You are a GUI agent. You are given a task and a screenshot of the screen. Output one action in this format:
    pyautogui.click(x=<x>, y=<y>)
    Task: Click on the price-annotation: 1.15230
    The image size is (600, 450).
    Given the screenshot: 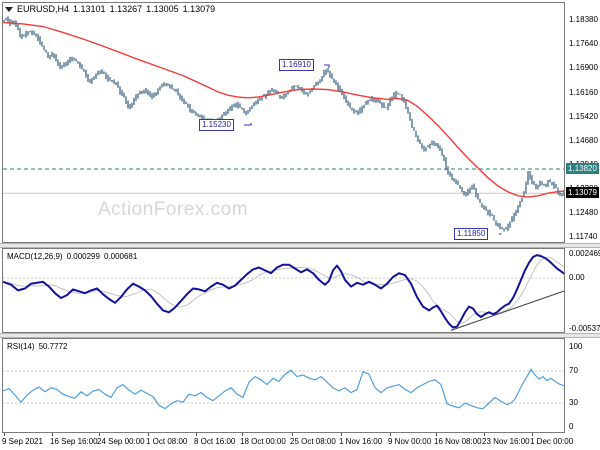 What is the action you would take?
    pyautogui.click(x=216, y=125)
    